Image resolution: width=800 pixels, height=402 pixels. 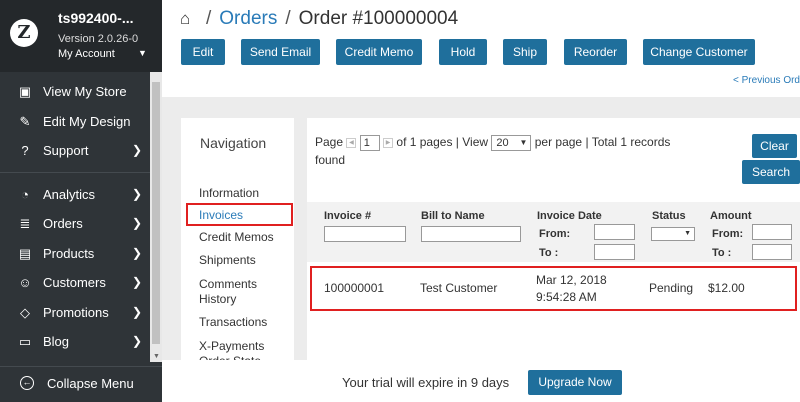 What do you see at coordinates (523, 142) in the screenshot?
I see `dropdown-arrow-icon: ▼` at bounding box center [523, 142].